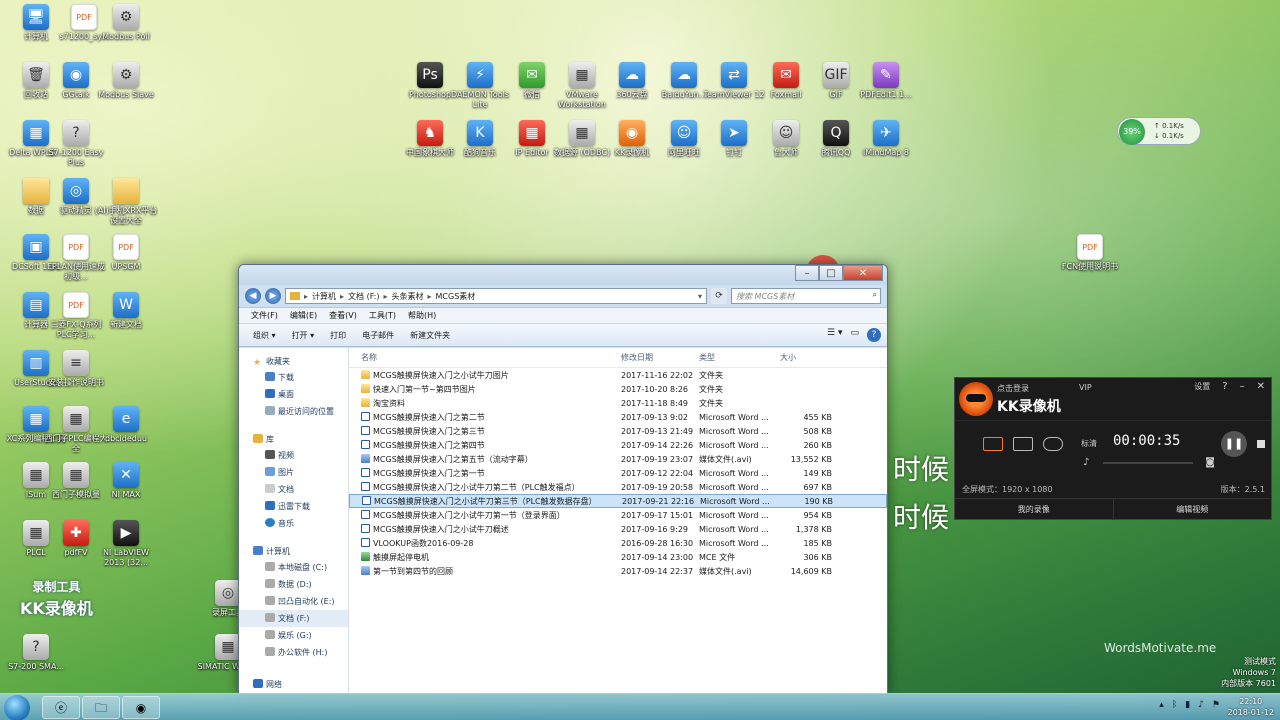 The width and height of the screenshot is (1280, 720). Describe the element at coordinates (378, 335) in the screenshot. I see `email-button: 电子邮件` at that location.